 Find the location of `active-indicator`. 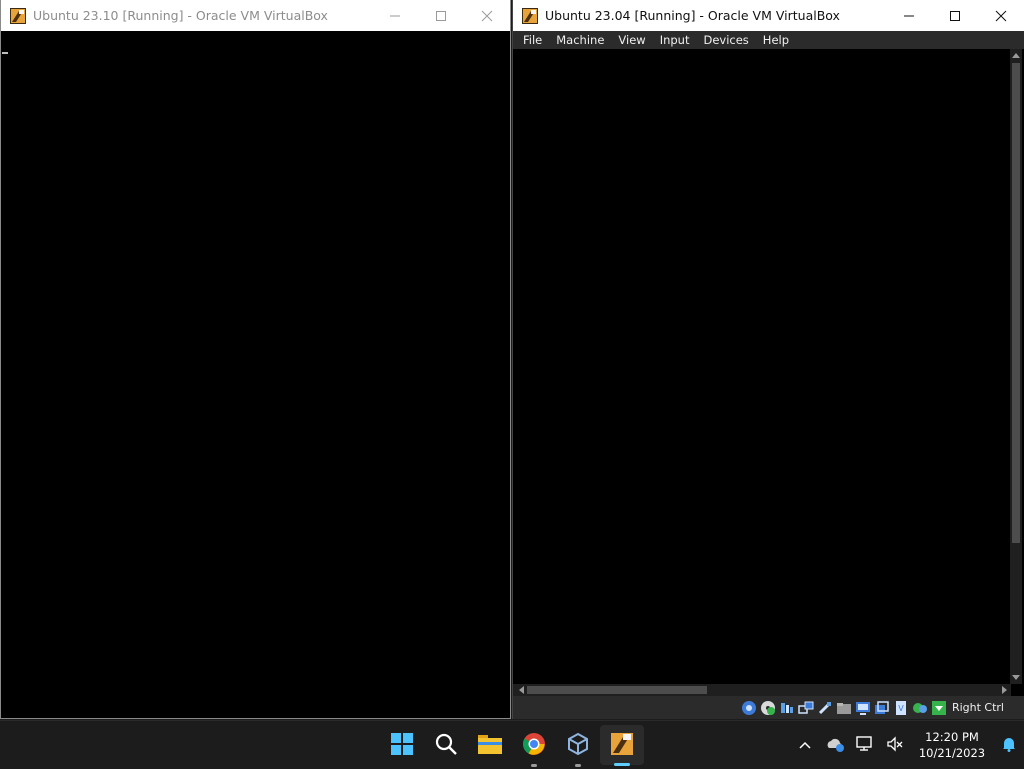

active-indicator is located at coordinates (622, 764).